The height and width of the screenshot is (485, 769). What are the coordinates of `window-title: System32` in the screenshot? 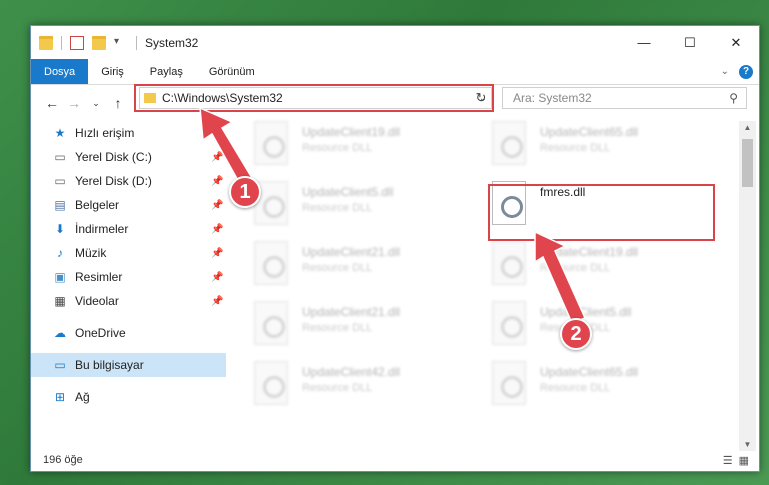 It's located at (172, 42).